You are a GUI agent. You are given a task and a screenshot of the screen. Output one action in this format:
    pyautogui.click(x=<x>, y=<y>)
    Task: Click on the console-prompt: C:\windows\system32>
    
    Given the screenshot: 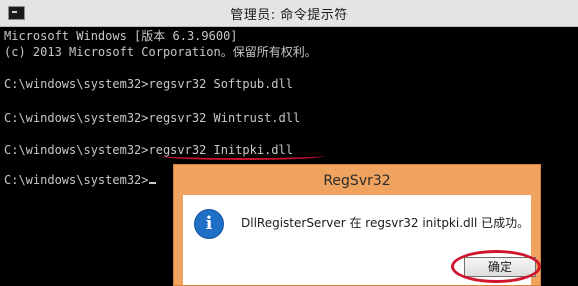 What is the action you would take?
    pyautogui.click(x=76, y=180)
    